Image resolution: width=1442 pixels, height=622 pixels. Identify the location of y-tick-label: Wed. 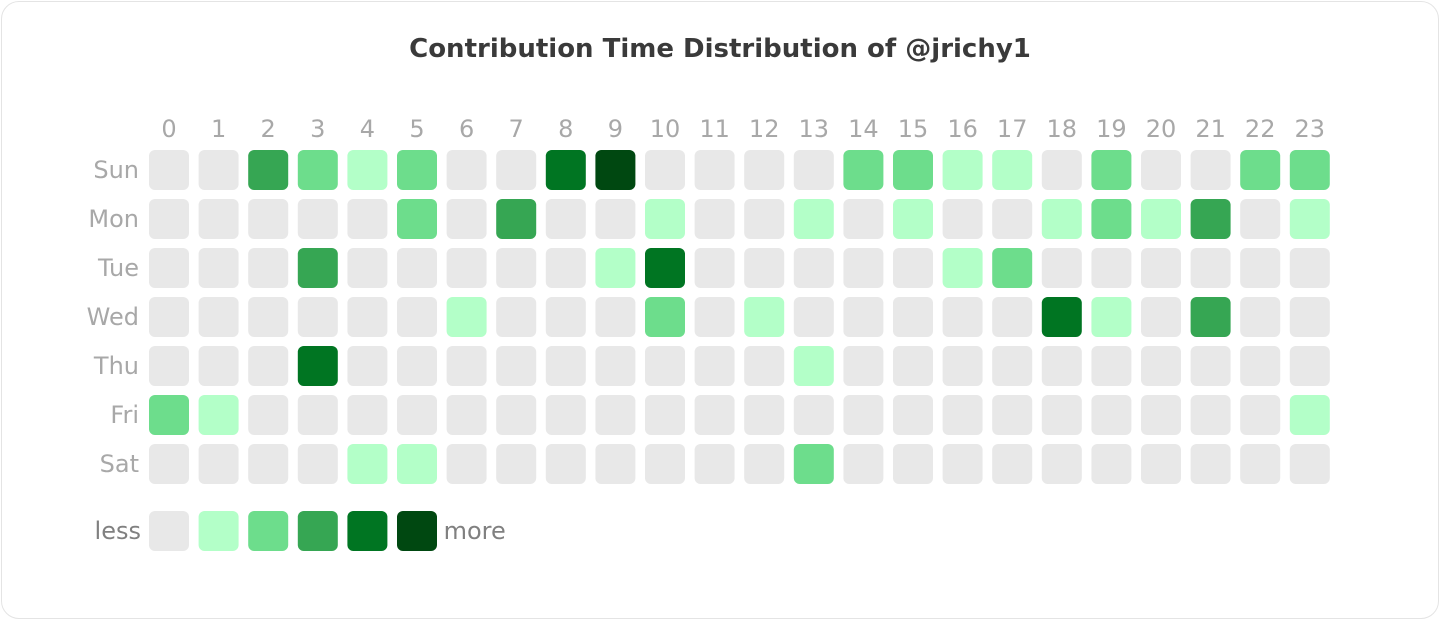
(113, 317).